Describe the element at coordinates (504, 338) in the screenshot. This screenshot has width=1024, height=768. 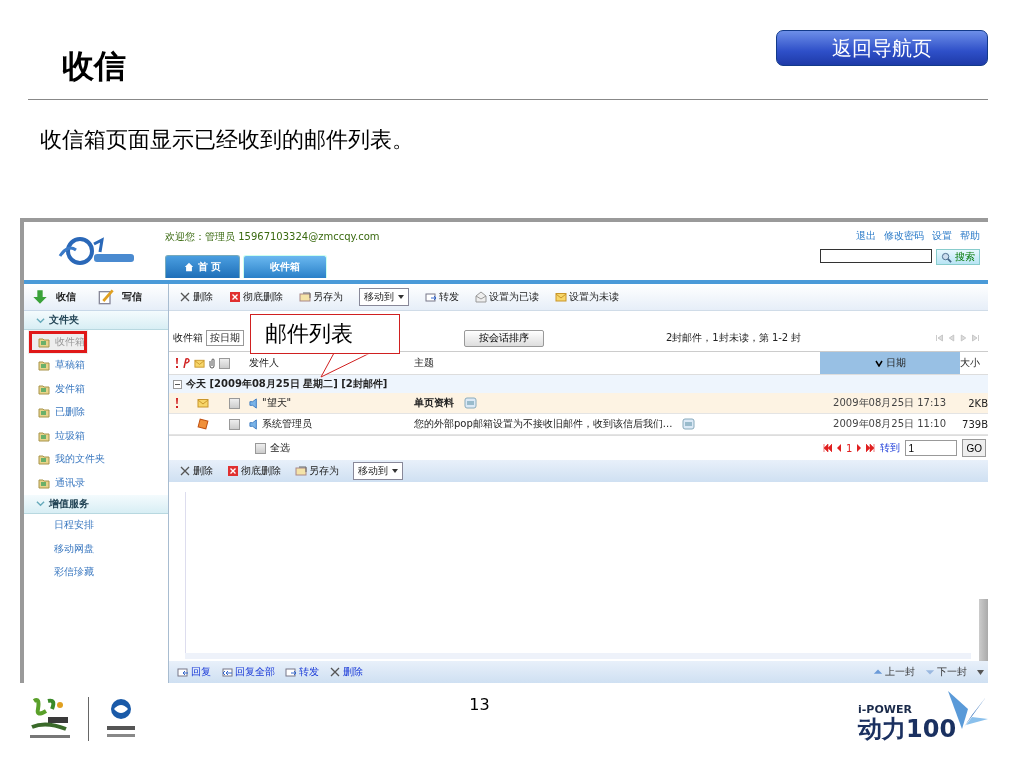
I see `sort-by-conversation-button: 按会话排序` at that location.